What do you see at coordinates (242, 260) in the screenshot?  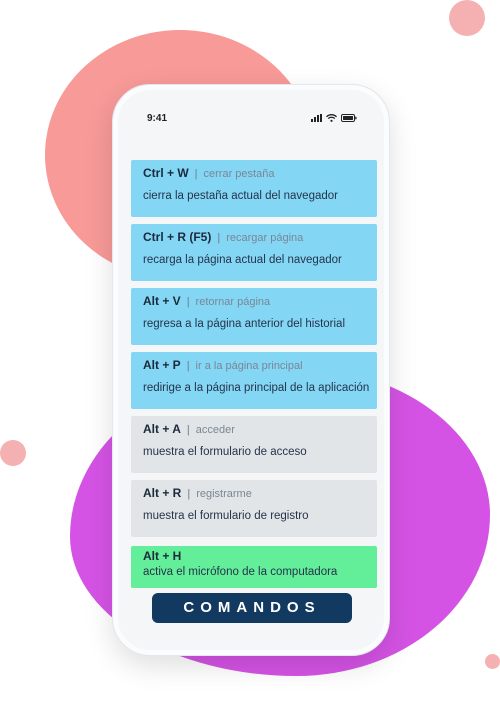 I see `shortcut-description: recarga la página actual del navegador` at bounding box center [242, 260].